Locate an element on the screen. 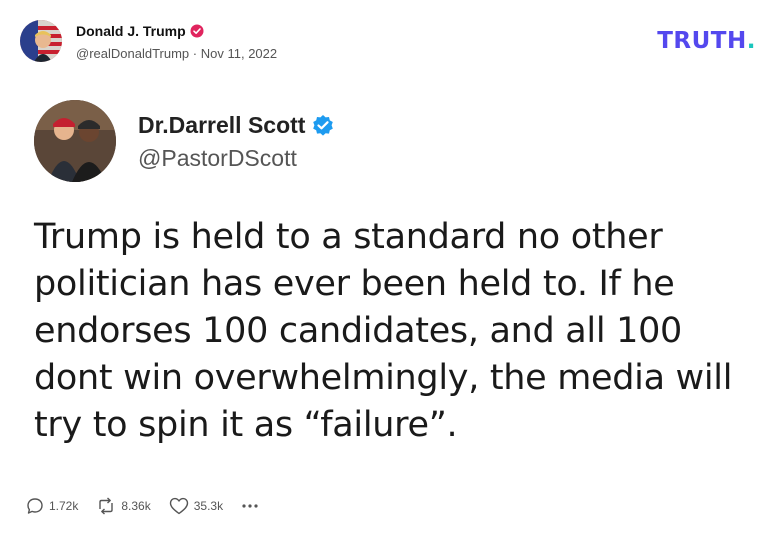  reply-icon is located at coordinates (35, 506).